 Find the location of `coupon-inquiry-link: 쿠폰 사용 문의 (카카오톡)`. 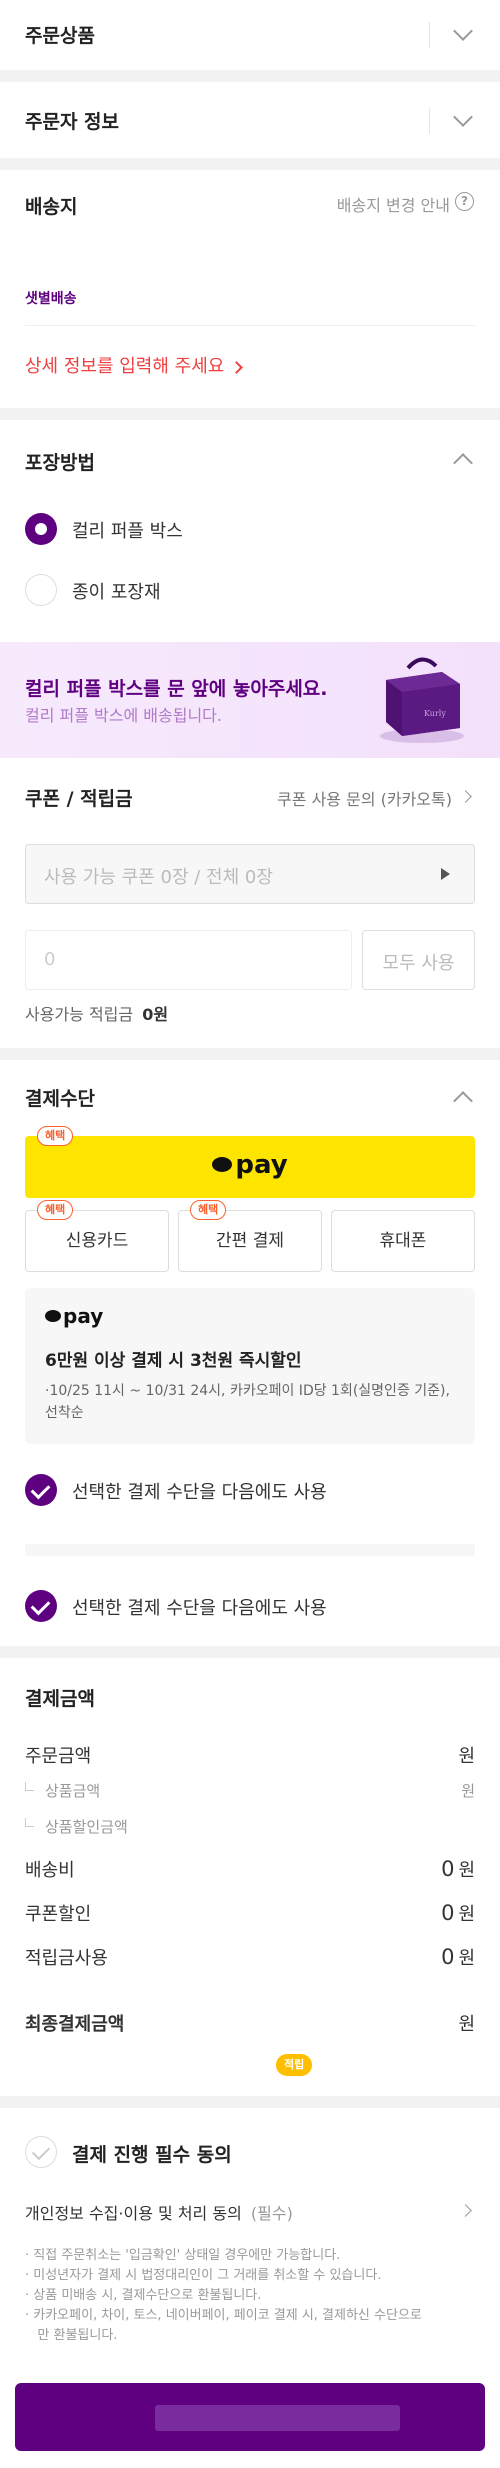

coupon-inquiry-link: 쿠폰 사용 문의 (카카오톡) is located at coordinates (364, 798).